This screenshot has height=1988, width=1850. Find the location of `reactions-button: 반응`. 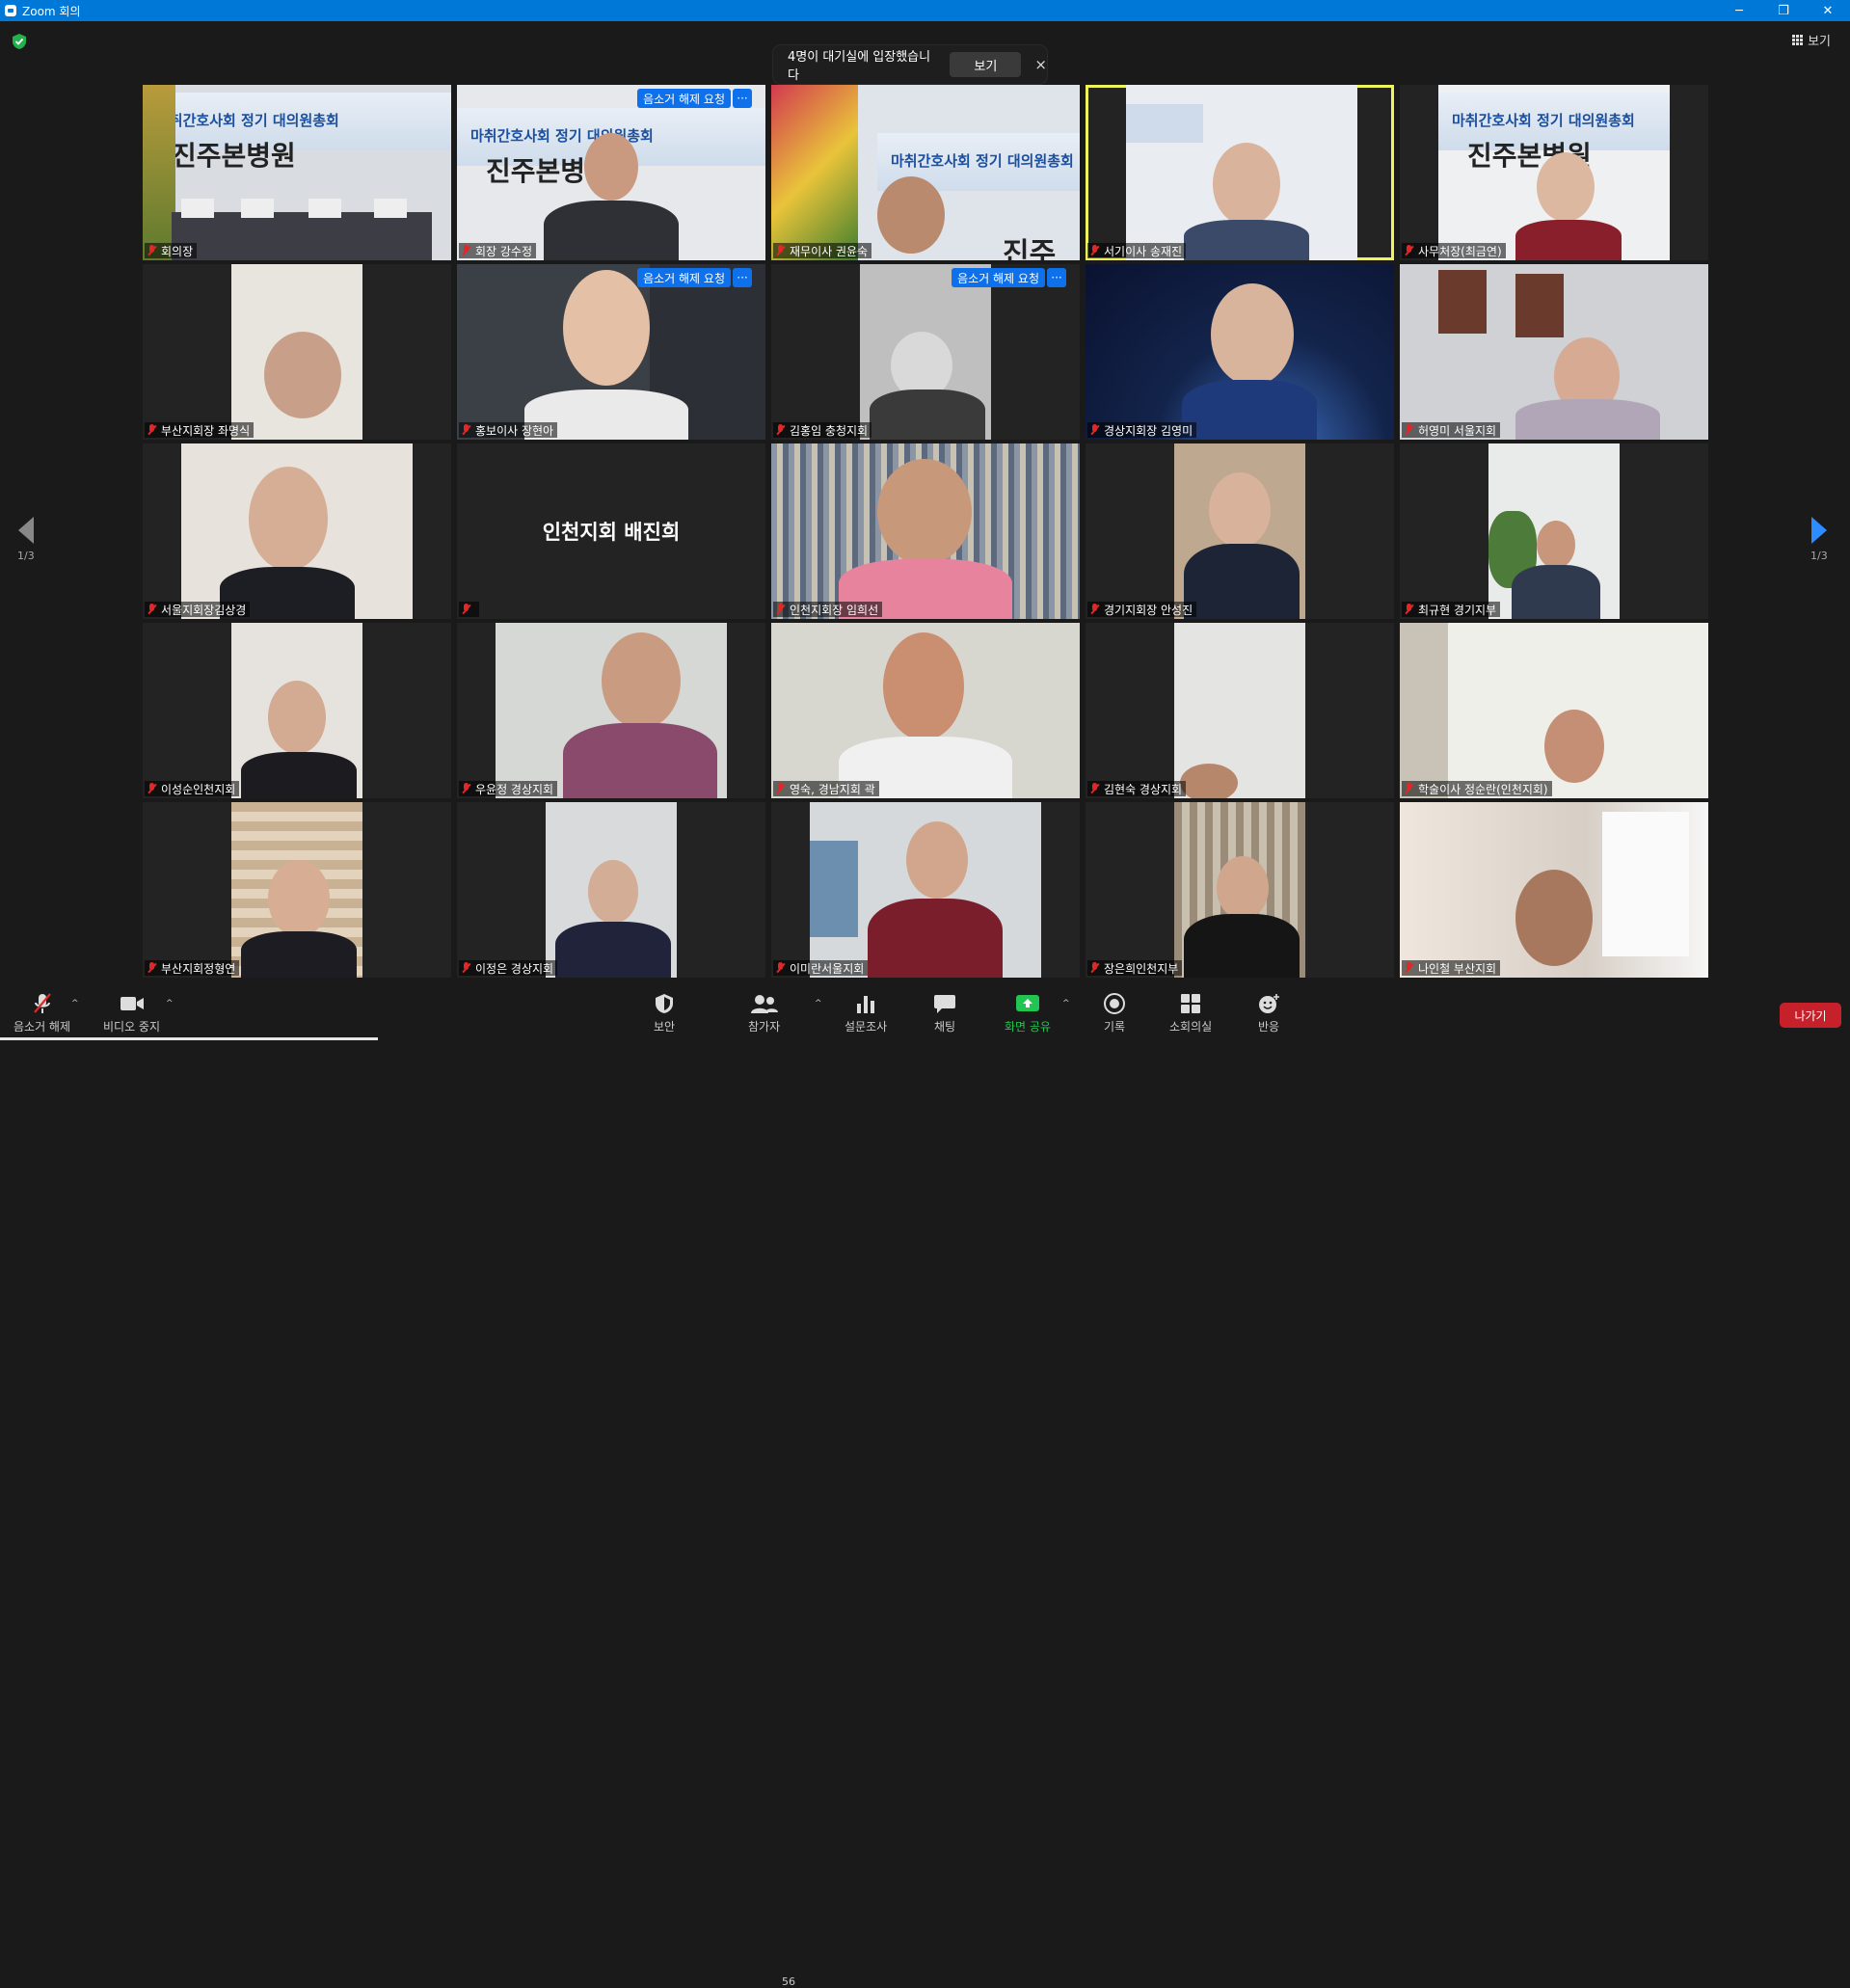

reactions-button: 반응 is located at coordinates (1268, 1012).